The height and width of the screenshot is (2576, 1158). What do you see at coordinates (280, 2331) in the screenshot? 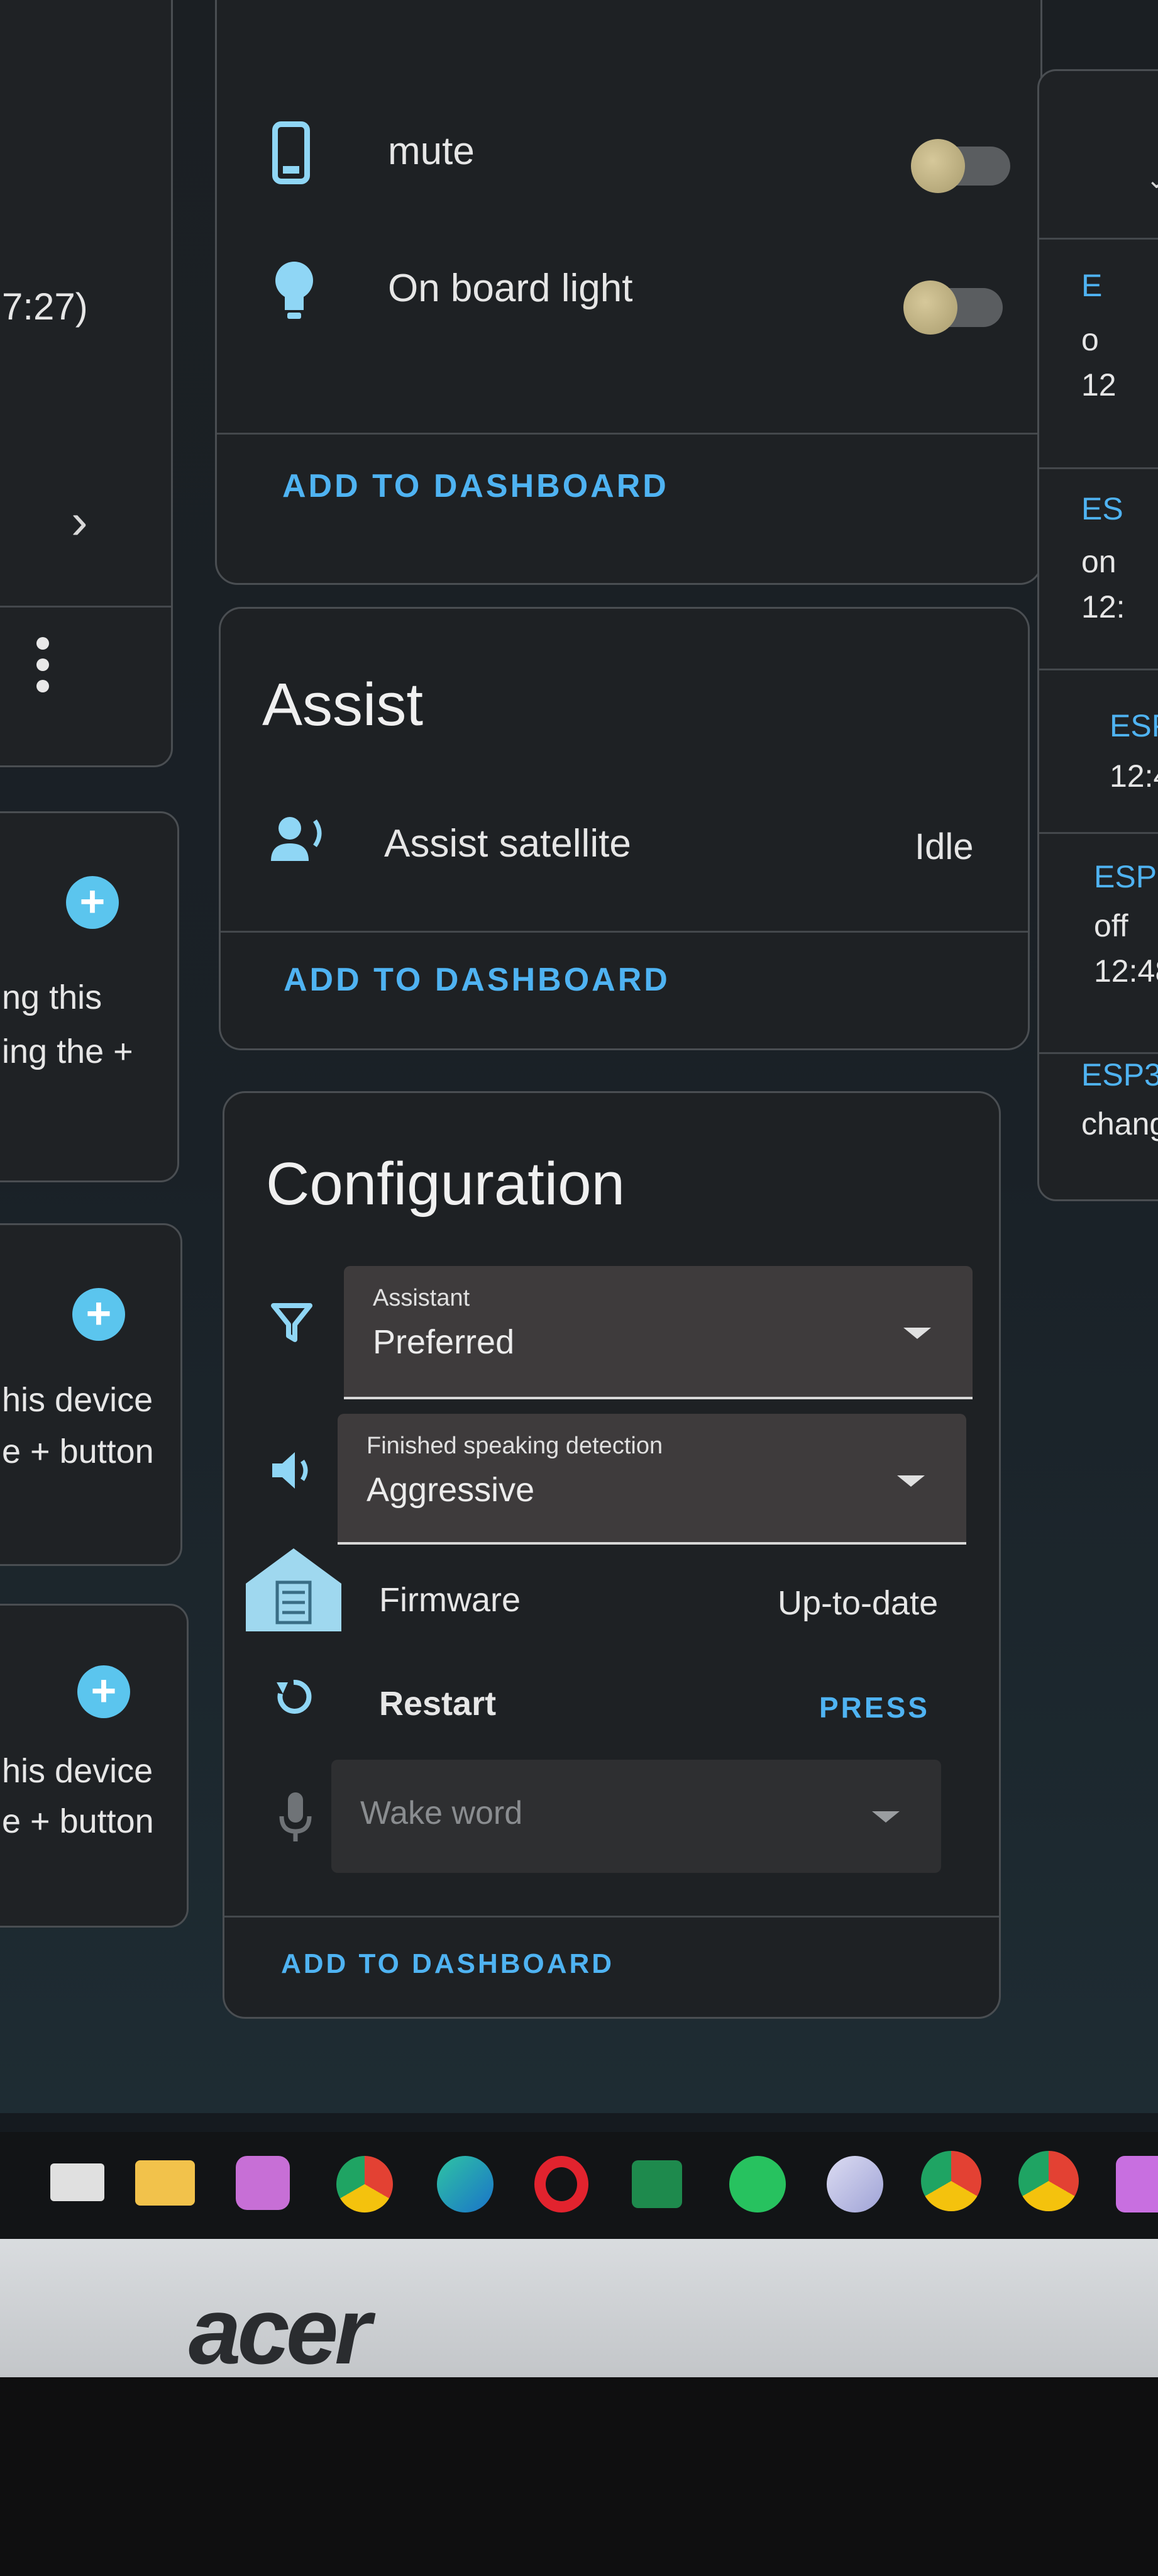
I see `monitor-brand-logo: acer` at bounding box center [280, 2331].